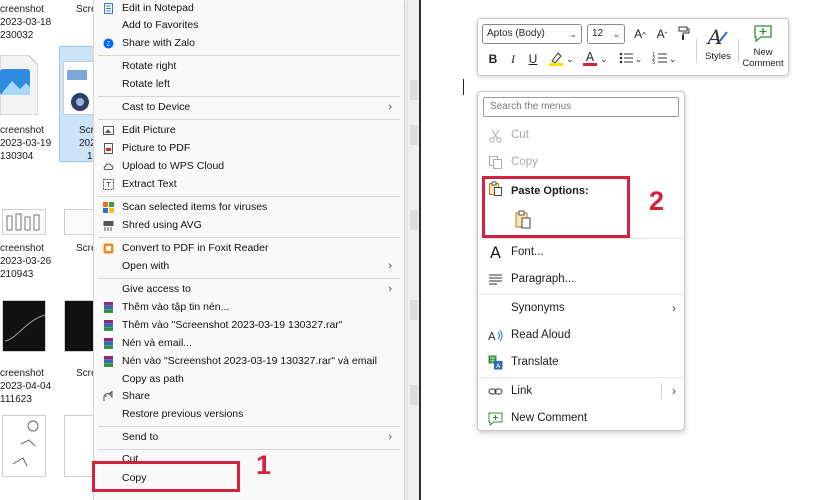 This screenshot has height=500, width=840. I want to click on font-color-icon: A, so click(590, 58).